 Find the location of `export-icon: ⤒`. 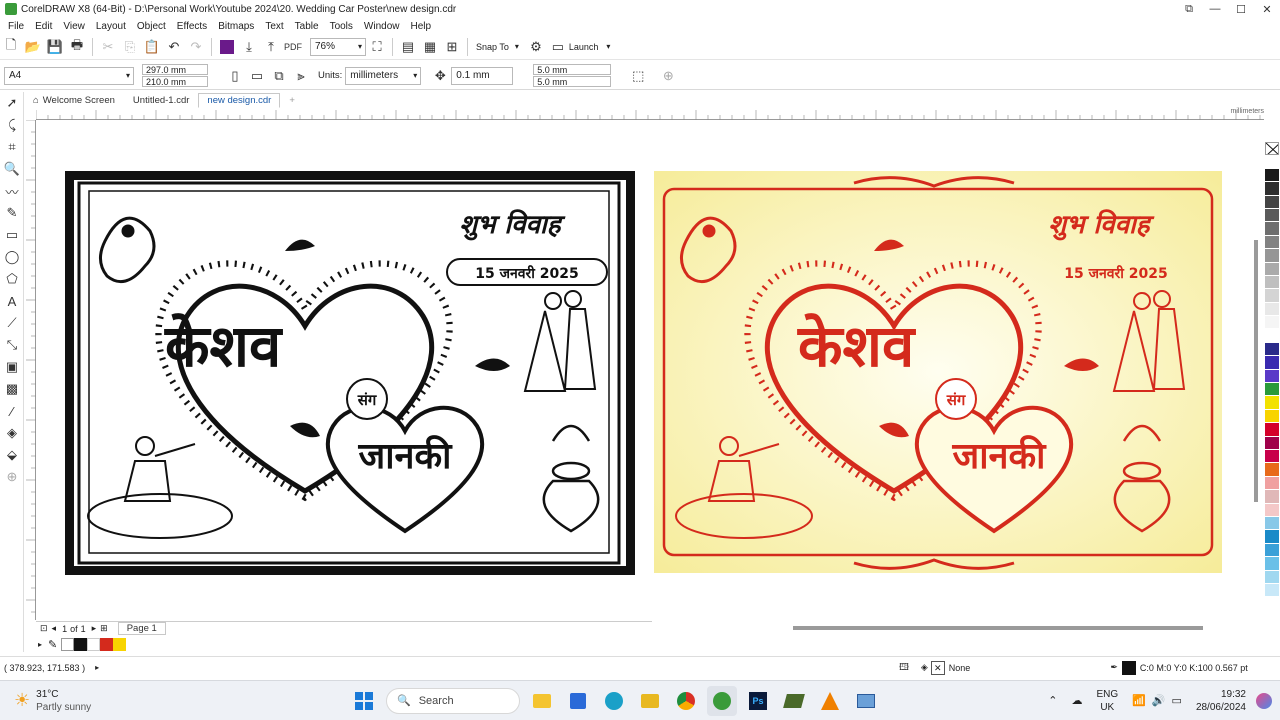

export-icon: ⤒ is located at coordinates (271, 47).